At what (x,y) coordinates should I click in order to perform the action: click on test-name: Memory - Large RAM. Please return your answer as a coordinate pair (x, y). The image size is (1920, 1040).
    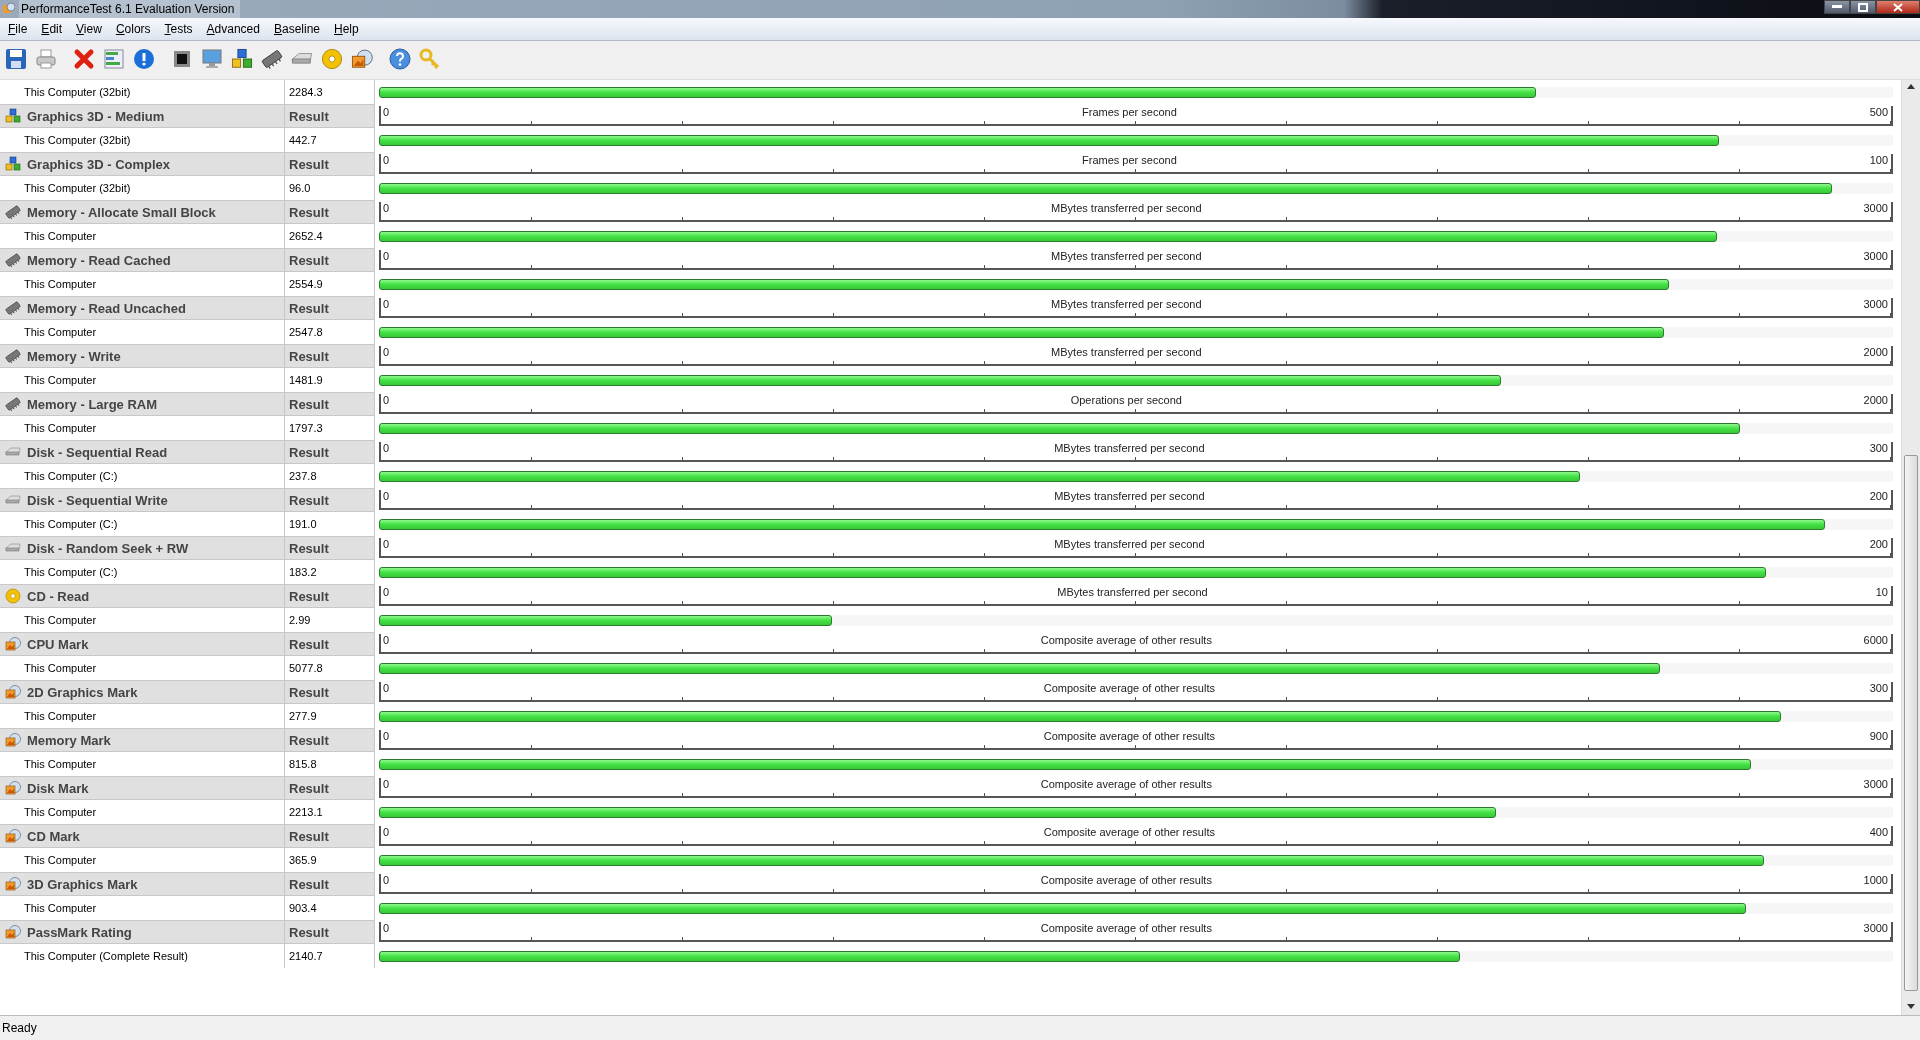
    Looking at the image, I should click on (92, 404).